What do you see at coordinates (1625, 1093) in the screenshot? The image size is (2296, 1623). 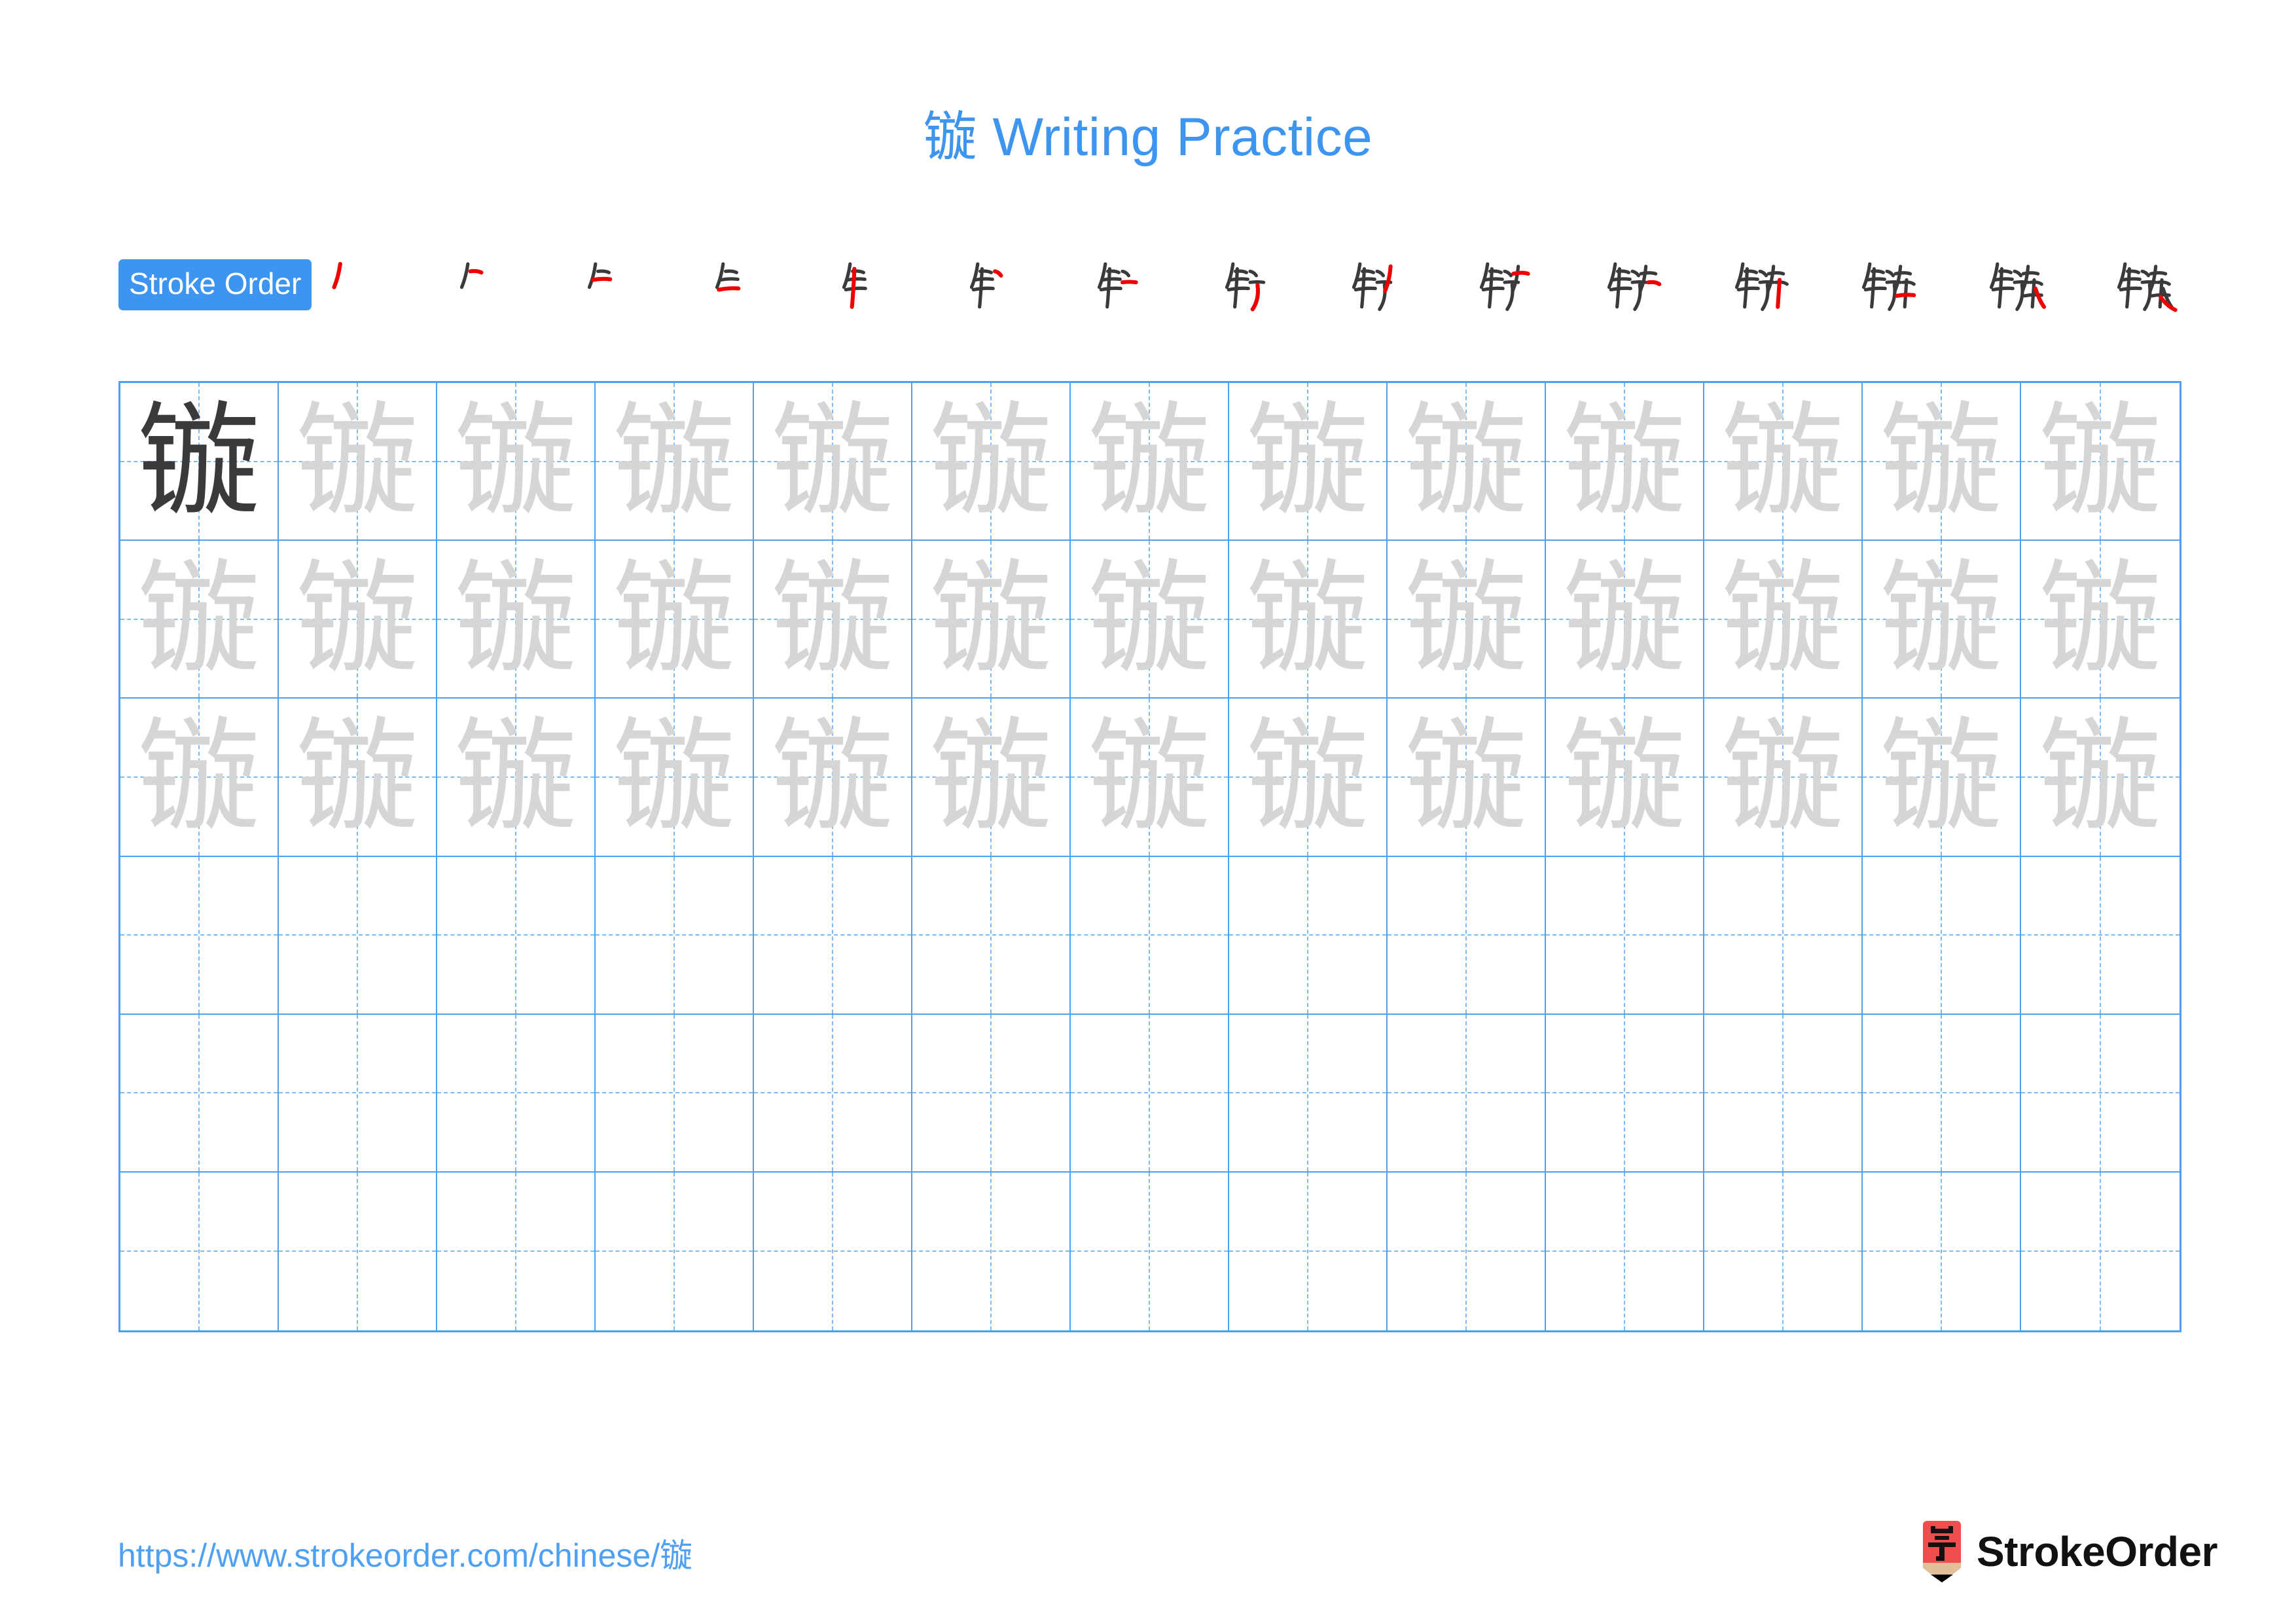 I see `practice-cell-r5-c10` at bounding box center [1625, 1093].